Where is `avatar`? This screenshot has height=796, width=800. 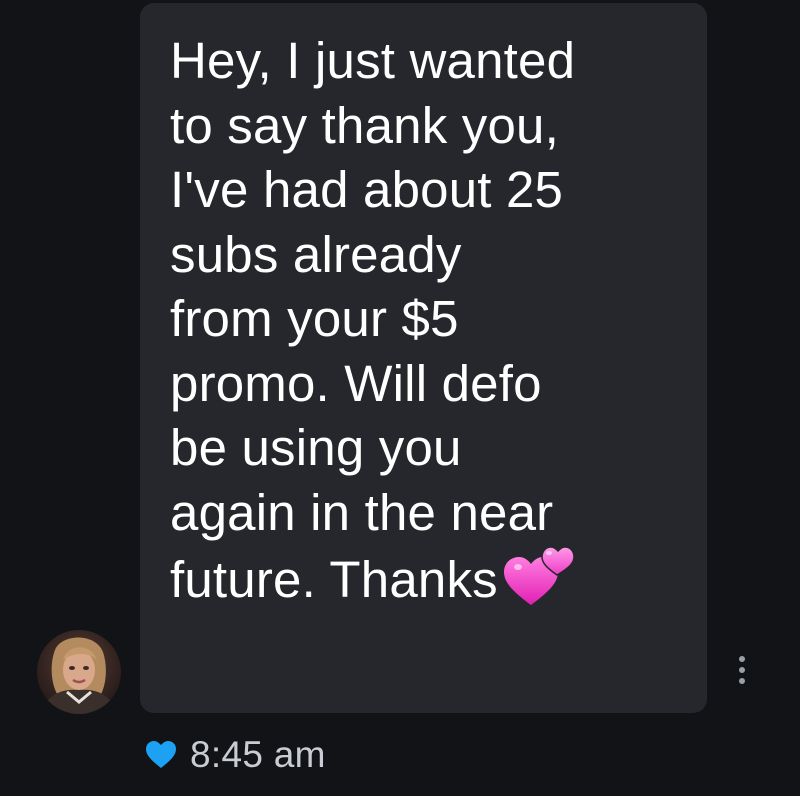
avatar is located at coordinates (79, 672).